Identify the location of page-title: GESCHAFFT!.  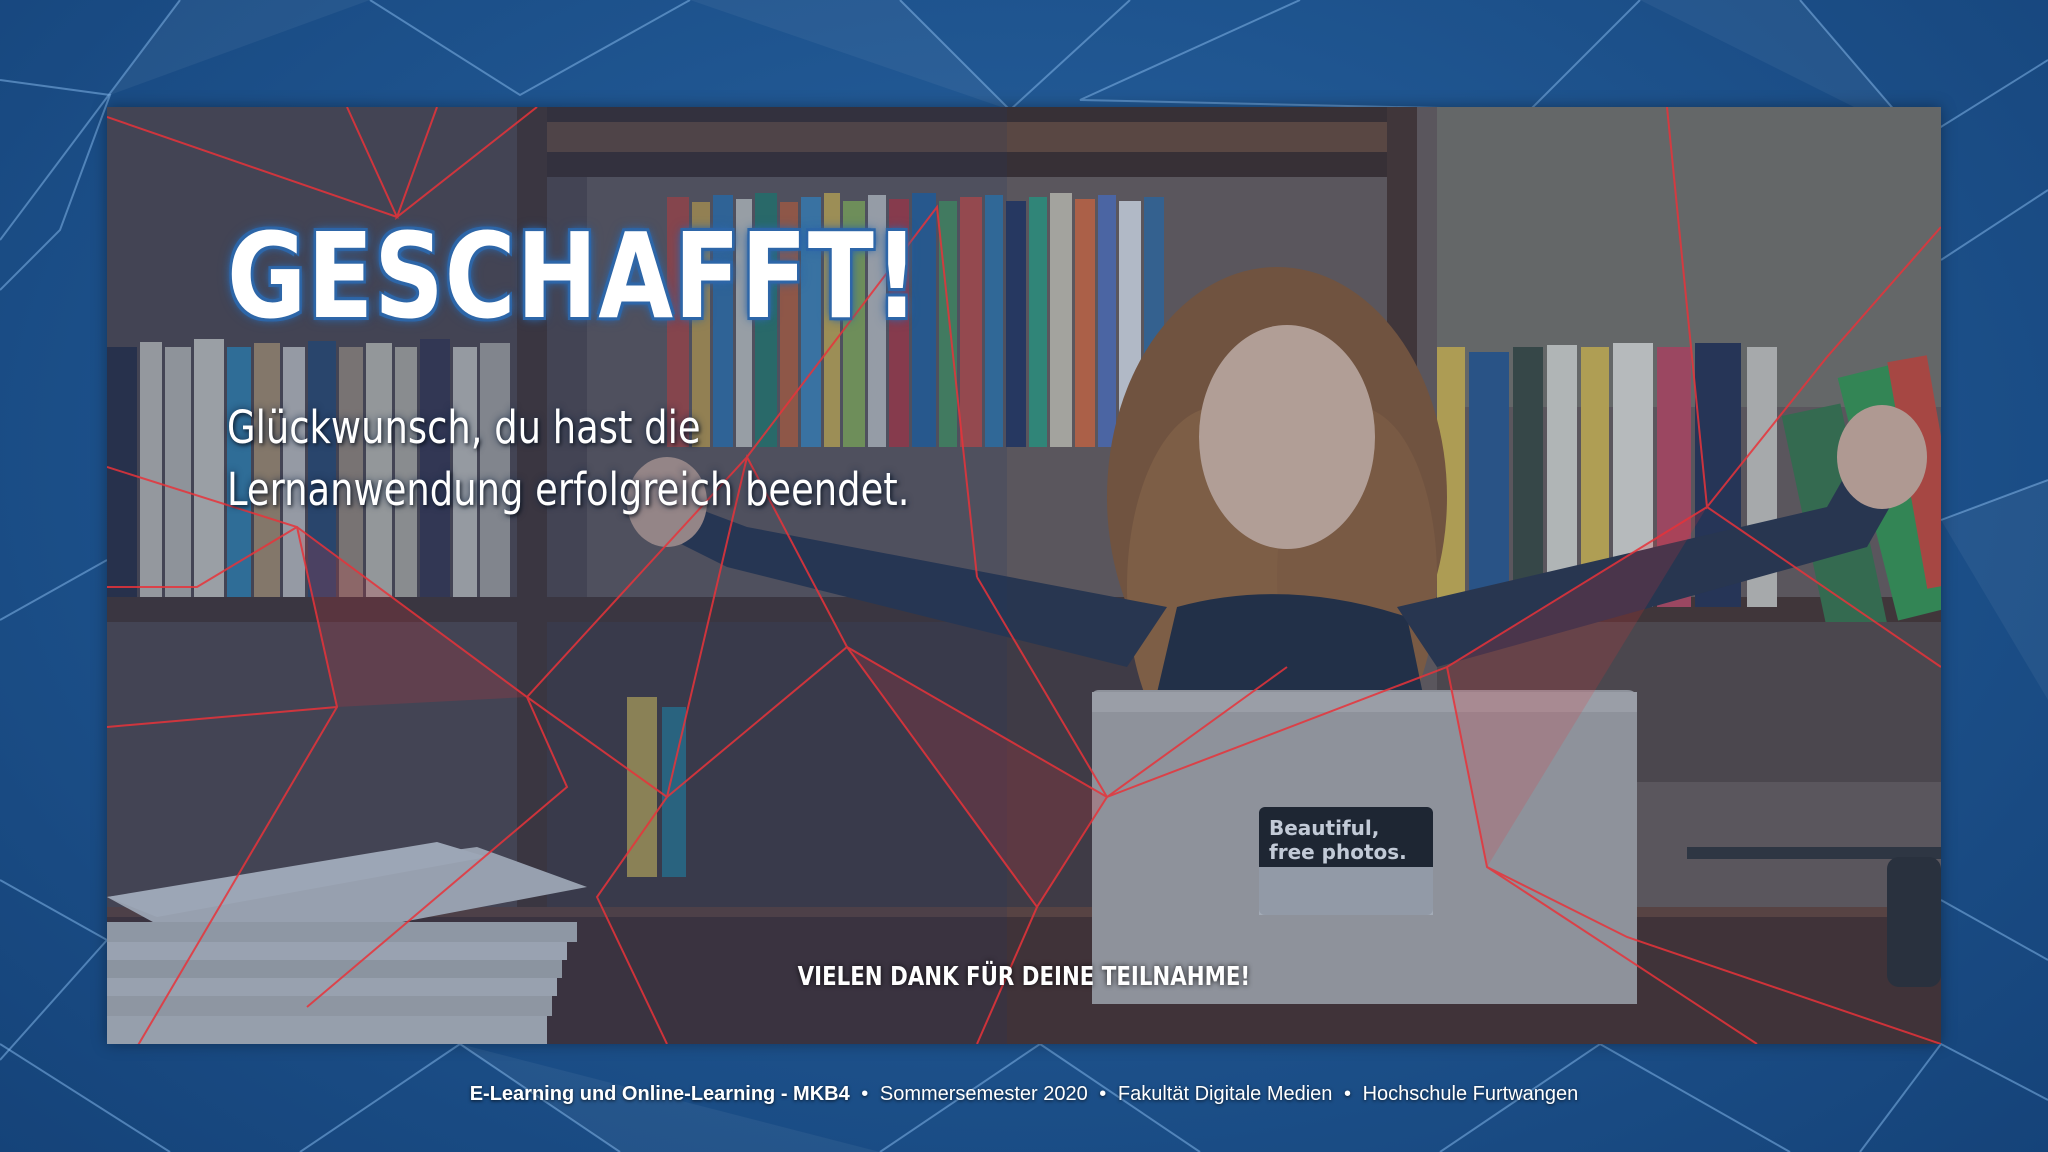
(573, 276).